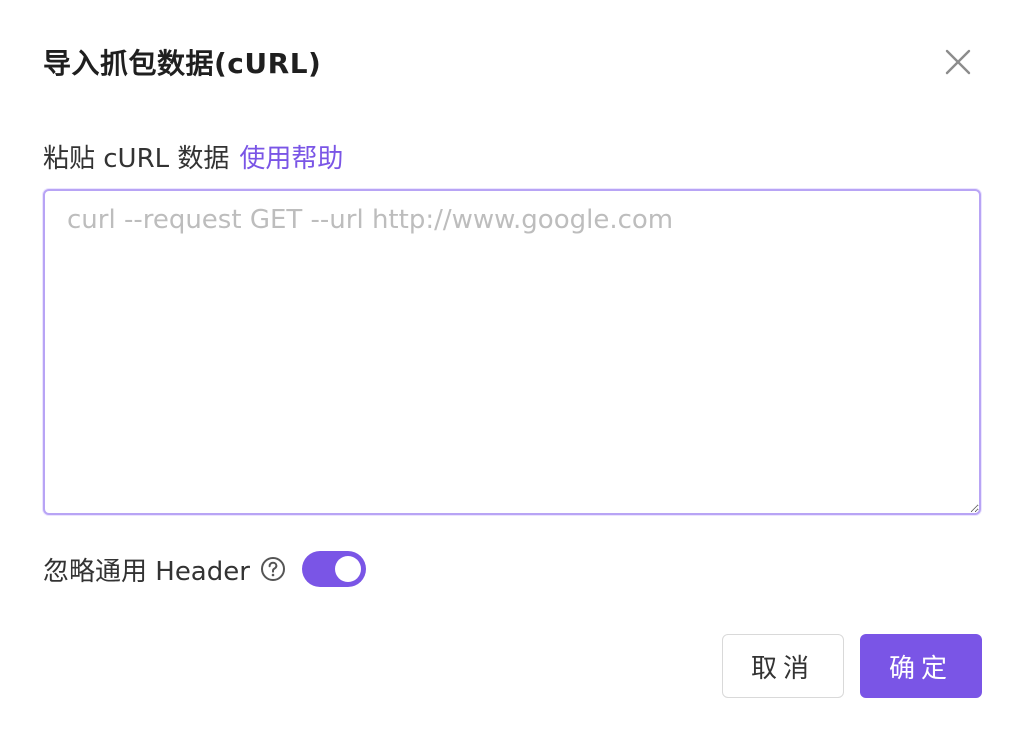 Image resolution: width=1022 pixels, height=734 pixels. Describe the element at coordinates (182, 63) in the screenshot. I see `dialog-title: 导入抓包数据(cURL)` at that location.